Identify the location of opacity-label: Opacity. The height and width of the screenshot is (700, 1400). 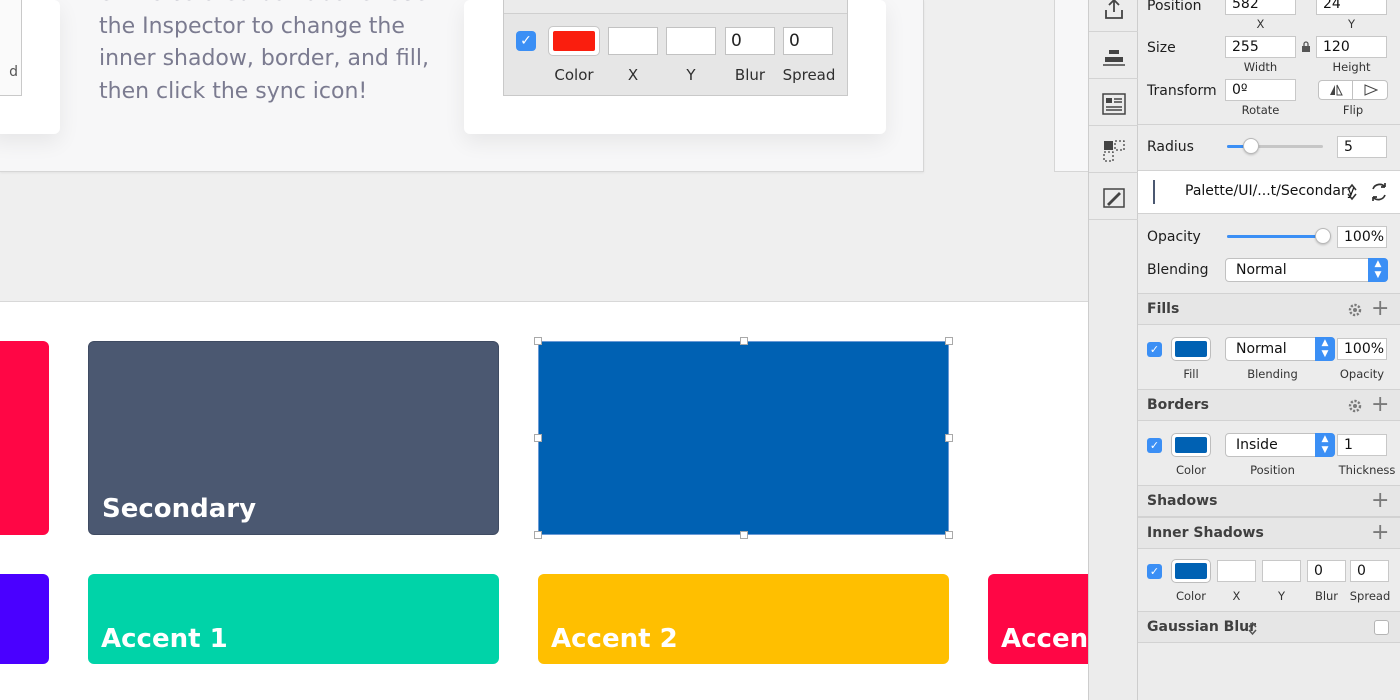
(1174, 237).